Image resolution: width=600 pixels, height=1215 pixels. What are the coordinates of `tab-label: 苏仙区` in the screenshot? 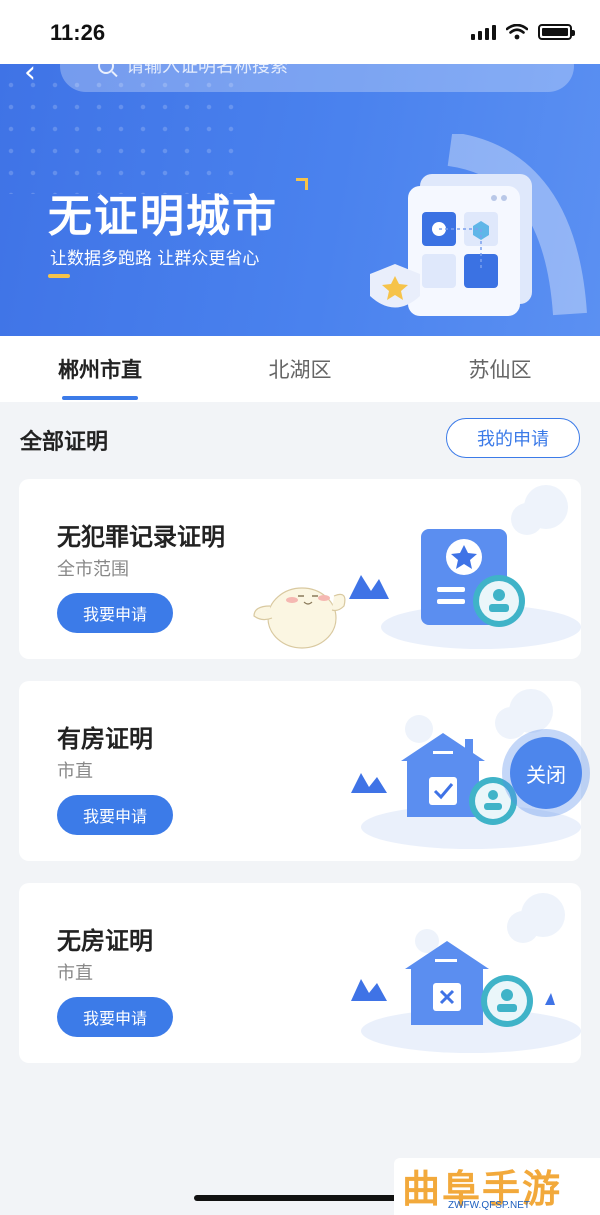 It's located at (500, 370).